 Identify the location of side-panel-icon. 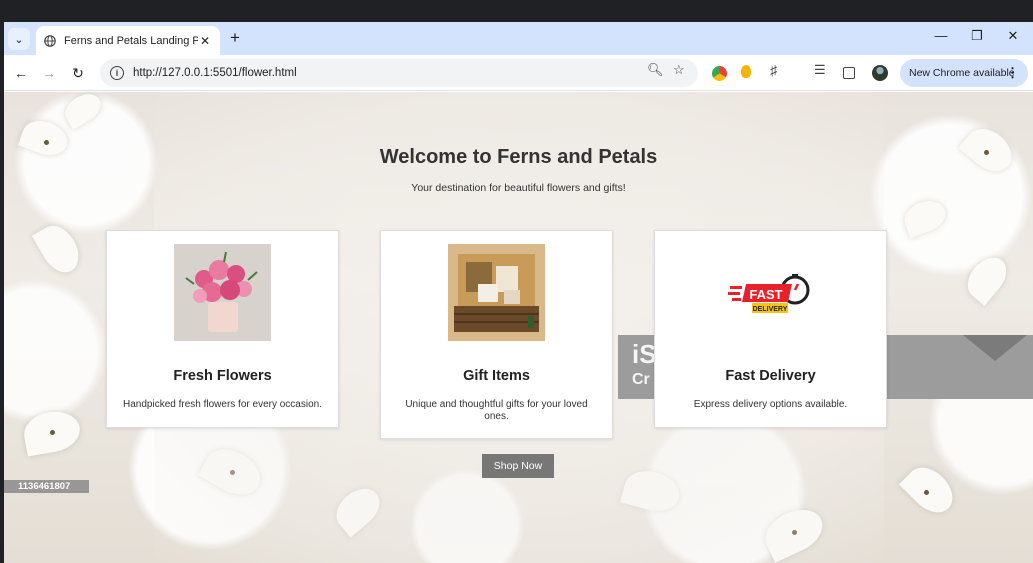
(849, 73).